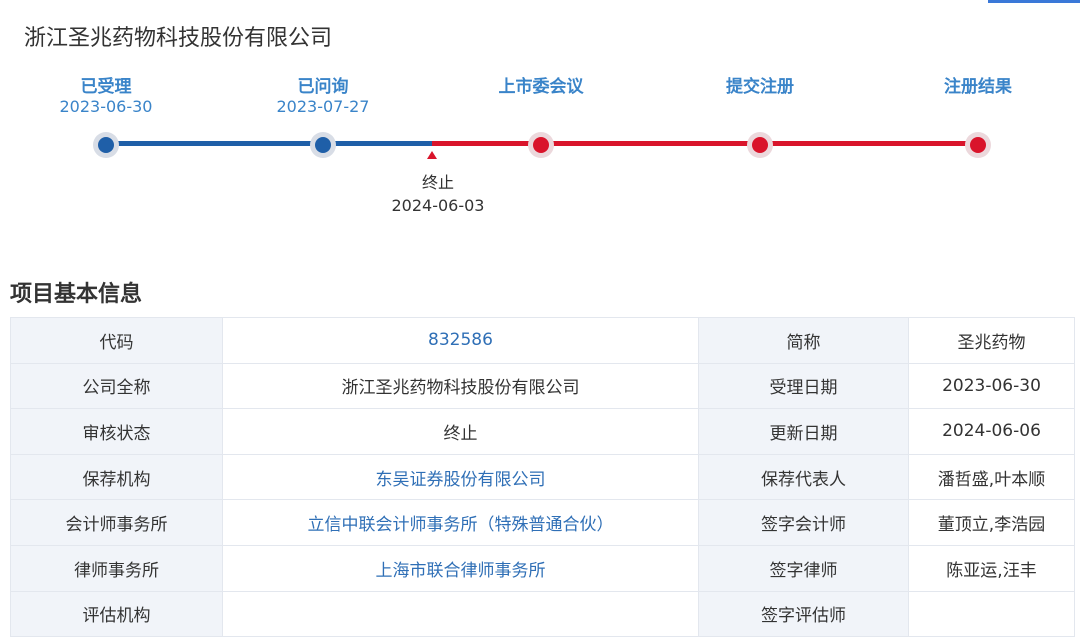 The height and width of the screenshot is (640, 1080). Describe the element at coordinates (116, 340) in the screenshot. I see `field-label: 代码` at that location.